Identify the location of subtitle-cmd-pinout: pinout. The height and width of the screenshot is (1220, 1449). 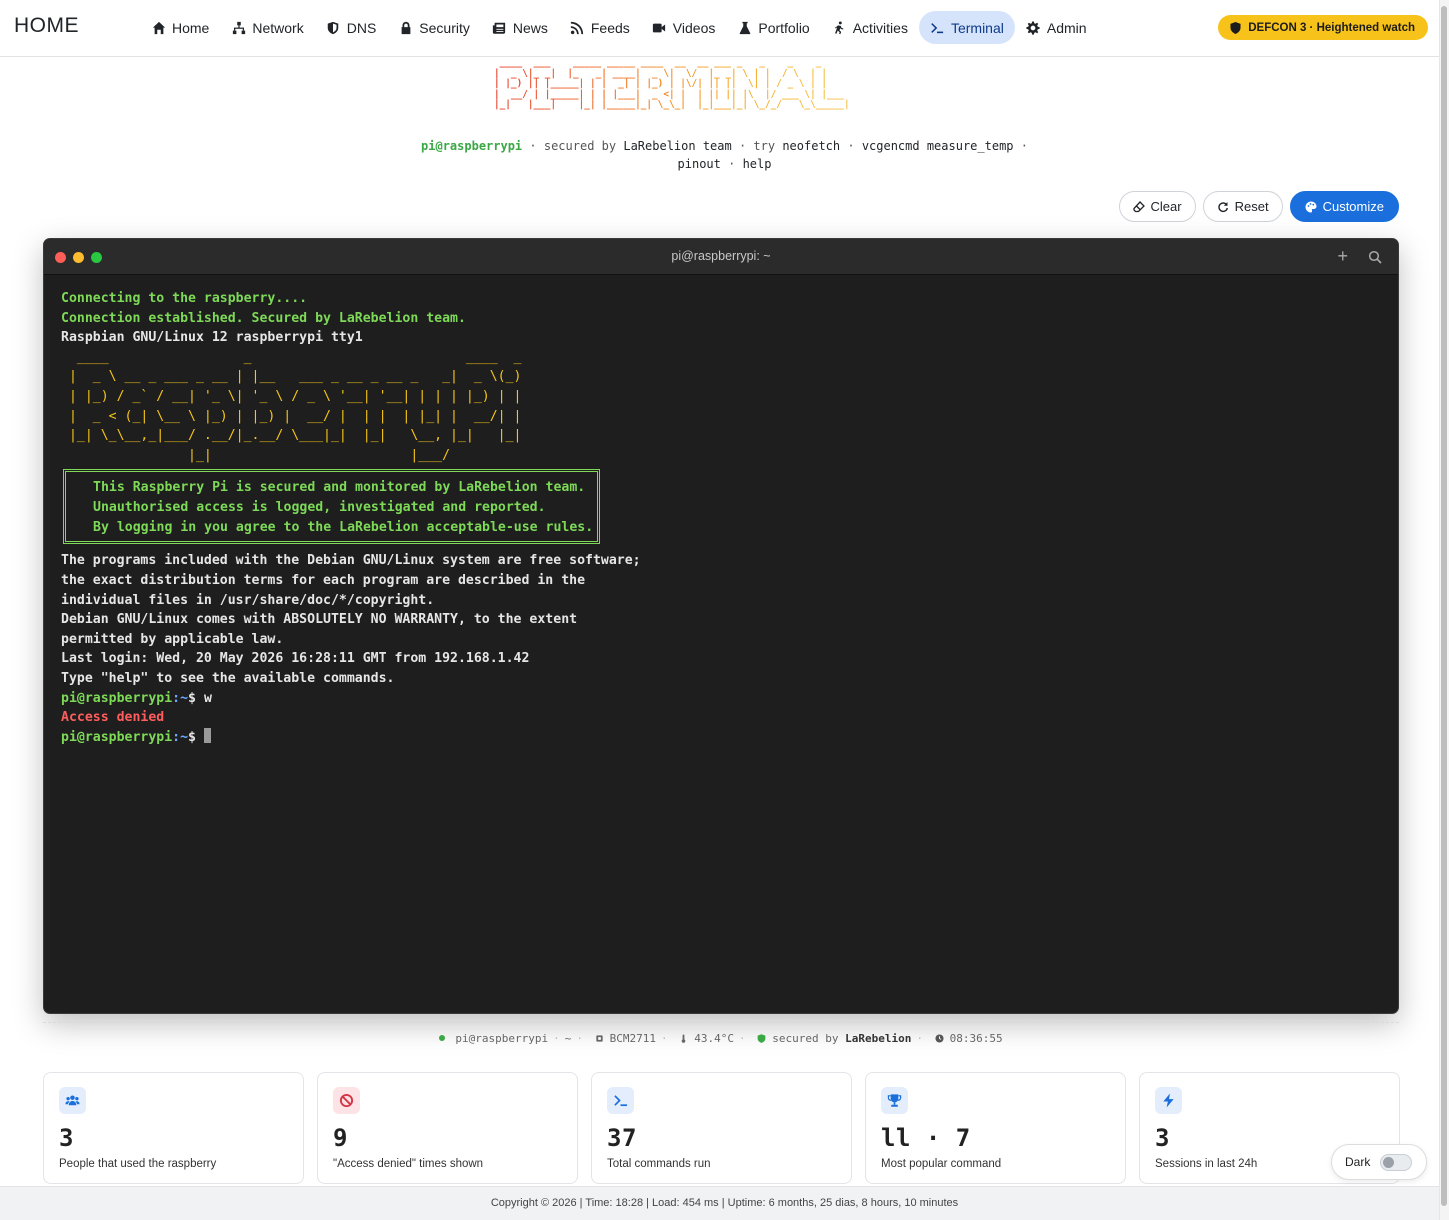
(699, 164).